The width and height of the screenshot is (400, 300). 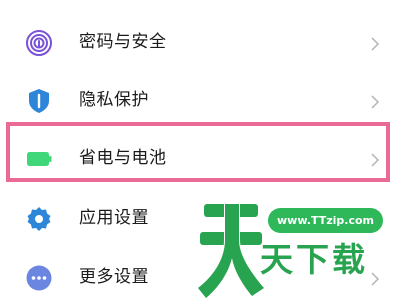 What do you see at coordinates (39, 219) in the screenshot?
I see `gear-icon` at bounding box center [39, 219].